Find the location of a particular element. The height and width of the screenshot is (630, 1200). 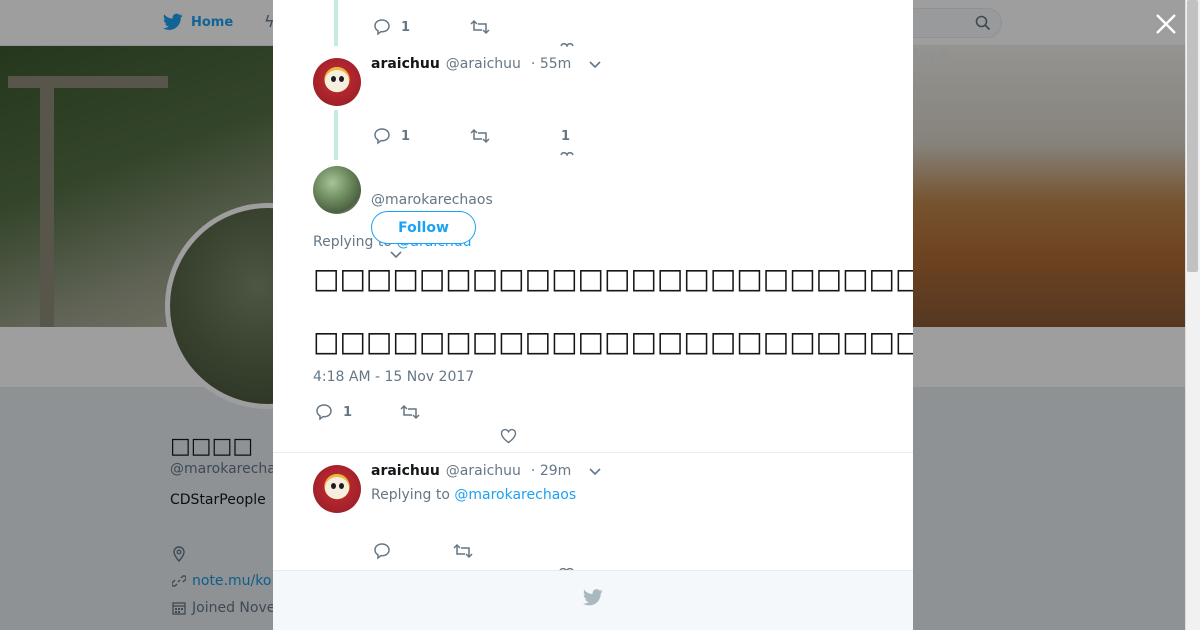

tweet-divider is located at coordinates (593, 452).